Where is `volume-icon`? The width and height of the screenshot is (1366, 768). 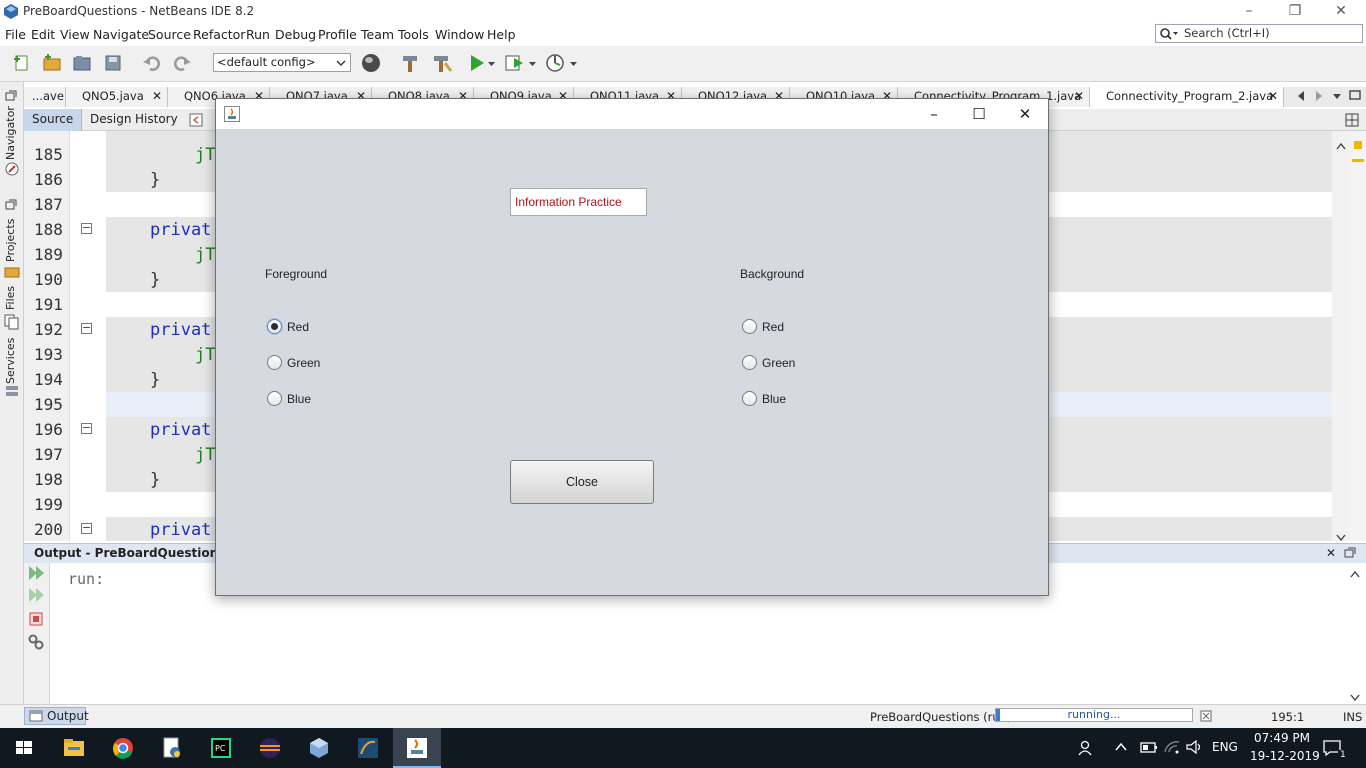
volume-icon is located at coordinates (1195, 747).